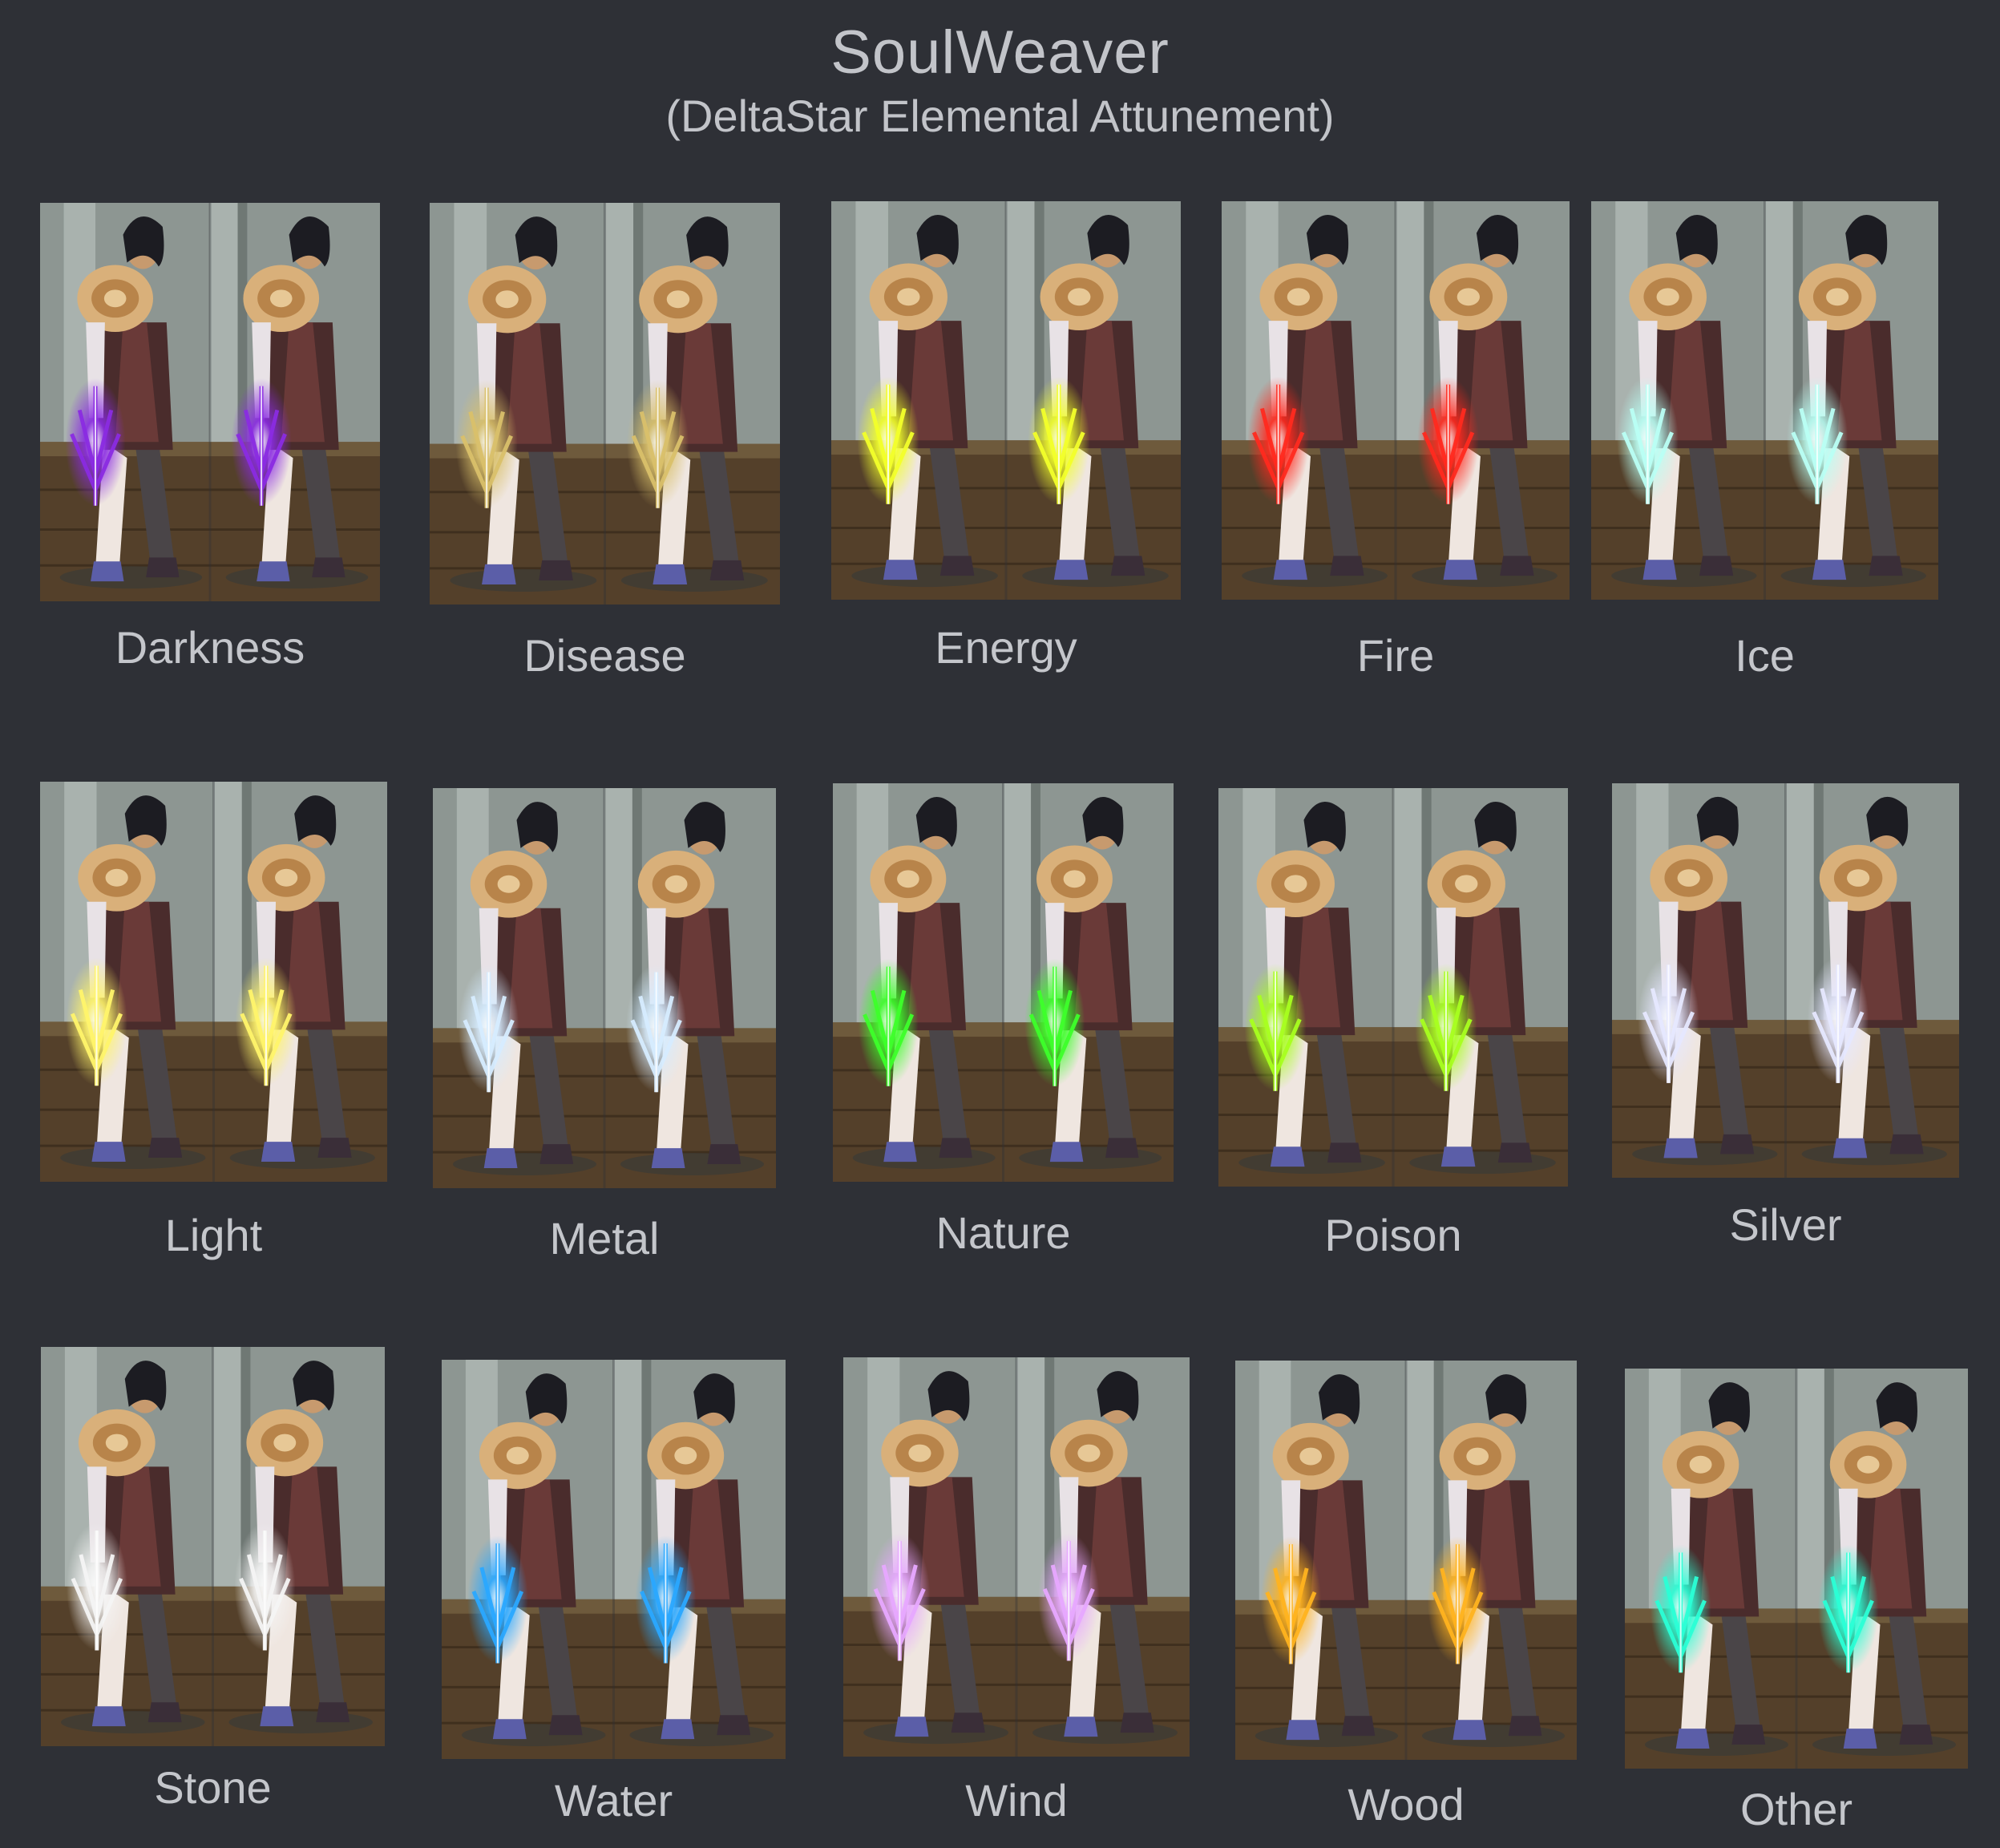 Image resolution: width=2000 pixels, height=1848 pixels. I want to click on variant-card-disease, so click(605, 404).